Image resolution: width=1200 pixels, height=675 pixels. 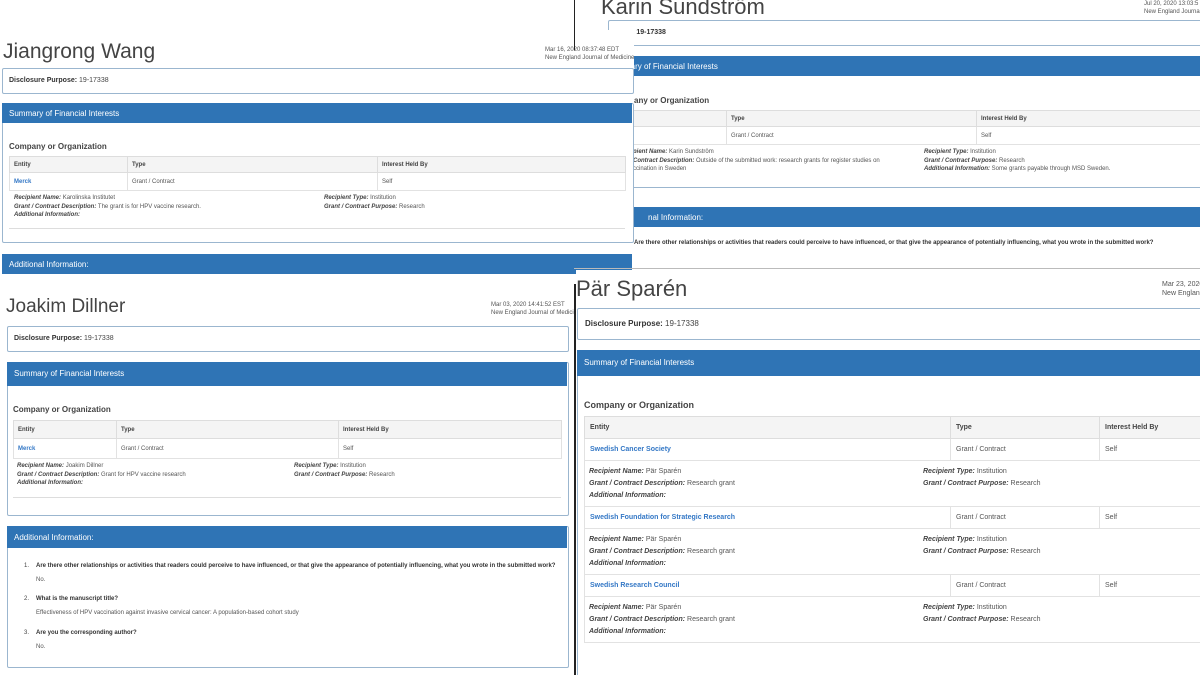 I want to click on disclosure-purpose-box: rpose: 19-17338, so click(x=904, y=33).